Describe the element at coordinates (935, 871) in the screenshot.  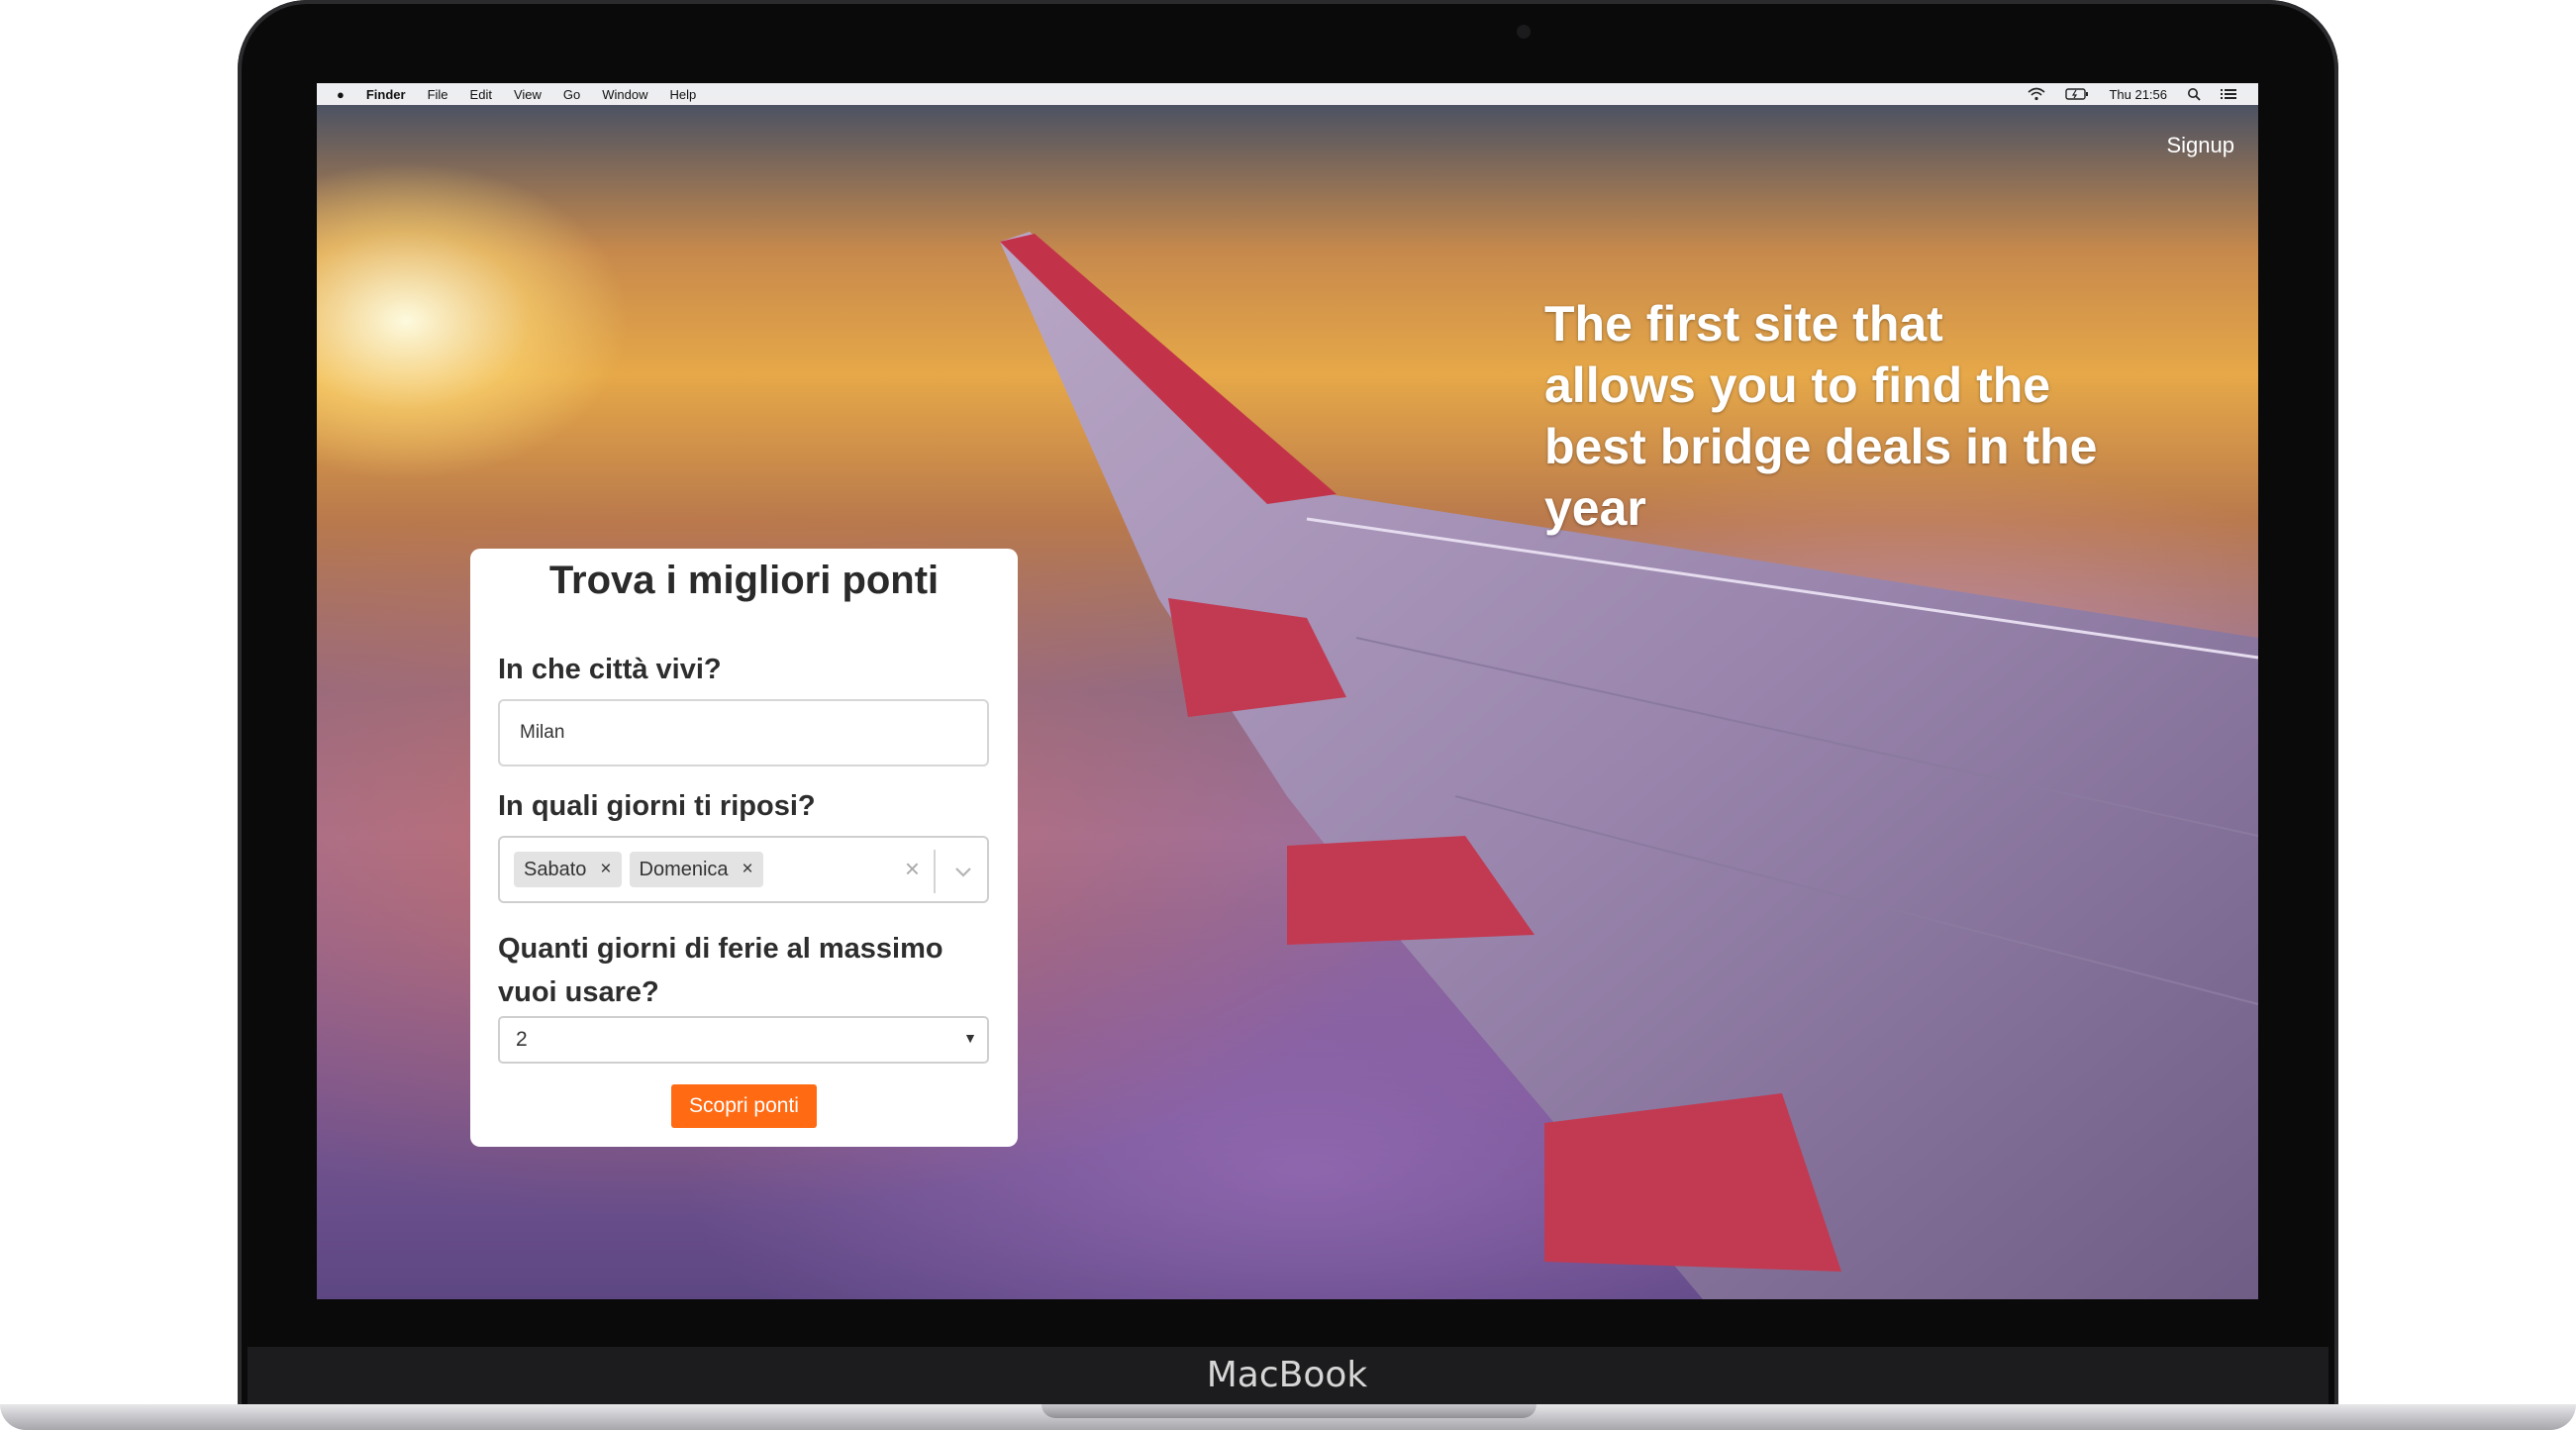
I see `indicator-separator` at that location.